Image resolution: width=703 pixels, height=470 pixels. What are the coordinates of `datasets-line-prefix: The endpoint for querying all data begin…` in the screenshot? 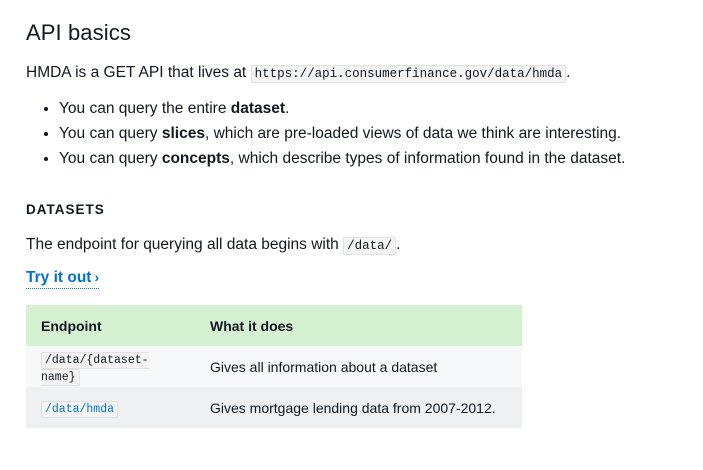 It's located at (182, 244).